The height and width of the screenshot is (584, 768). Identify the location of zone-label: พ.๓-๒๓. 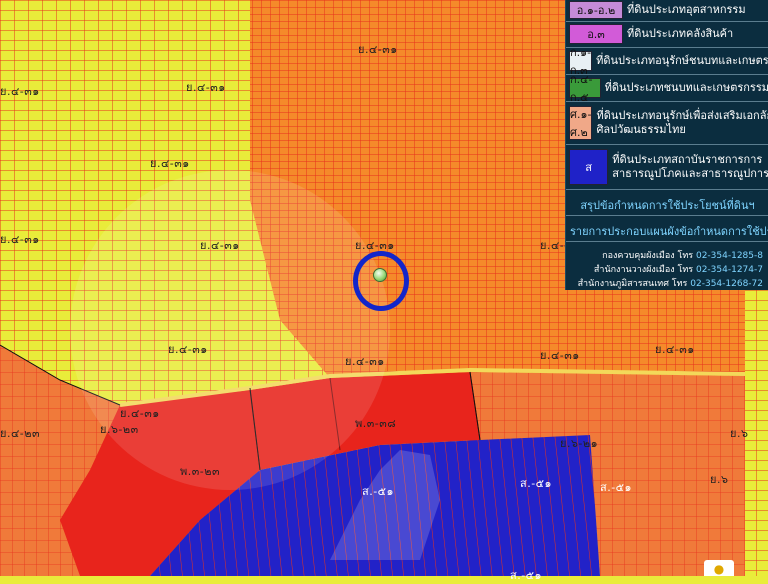
(200, 471).